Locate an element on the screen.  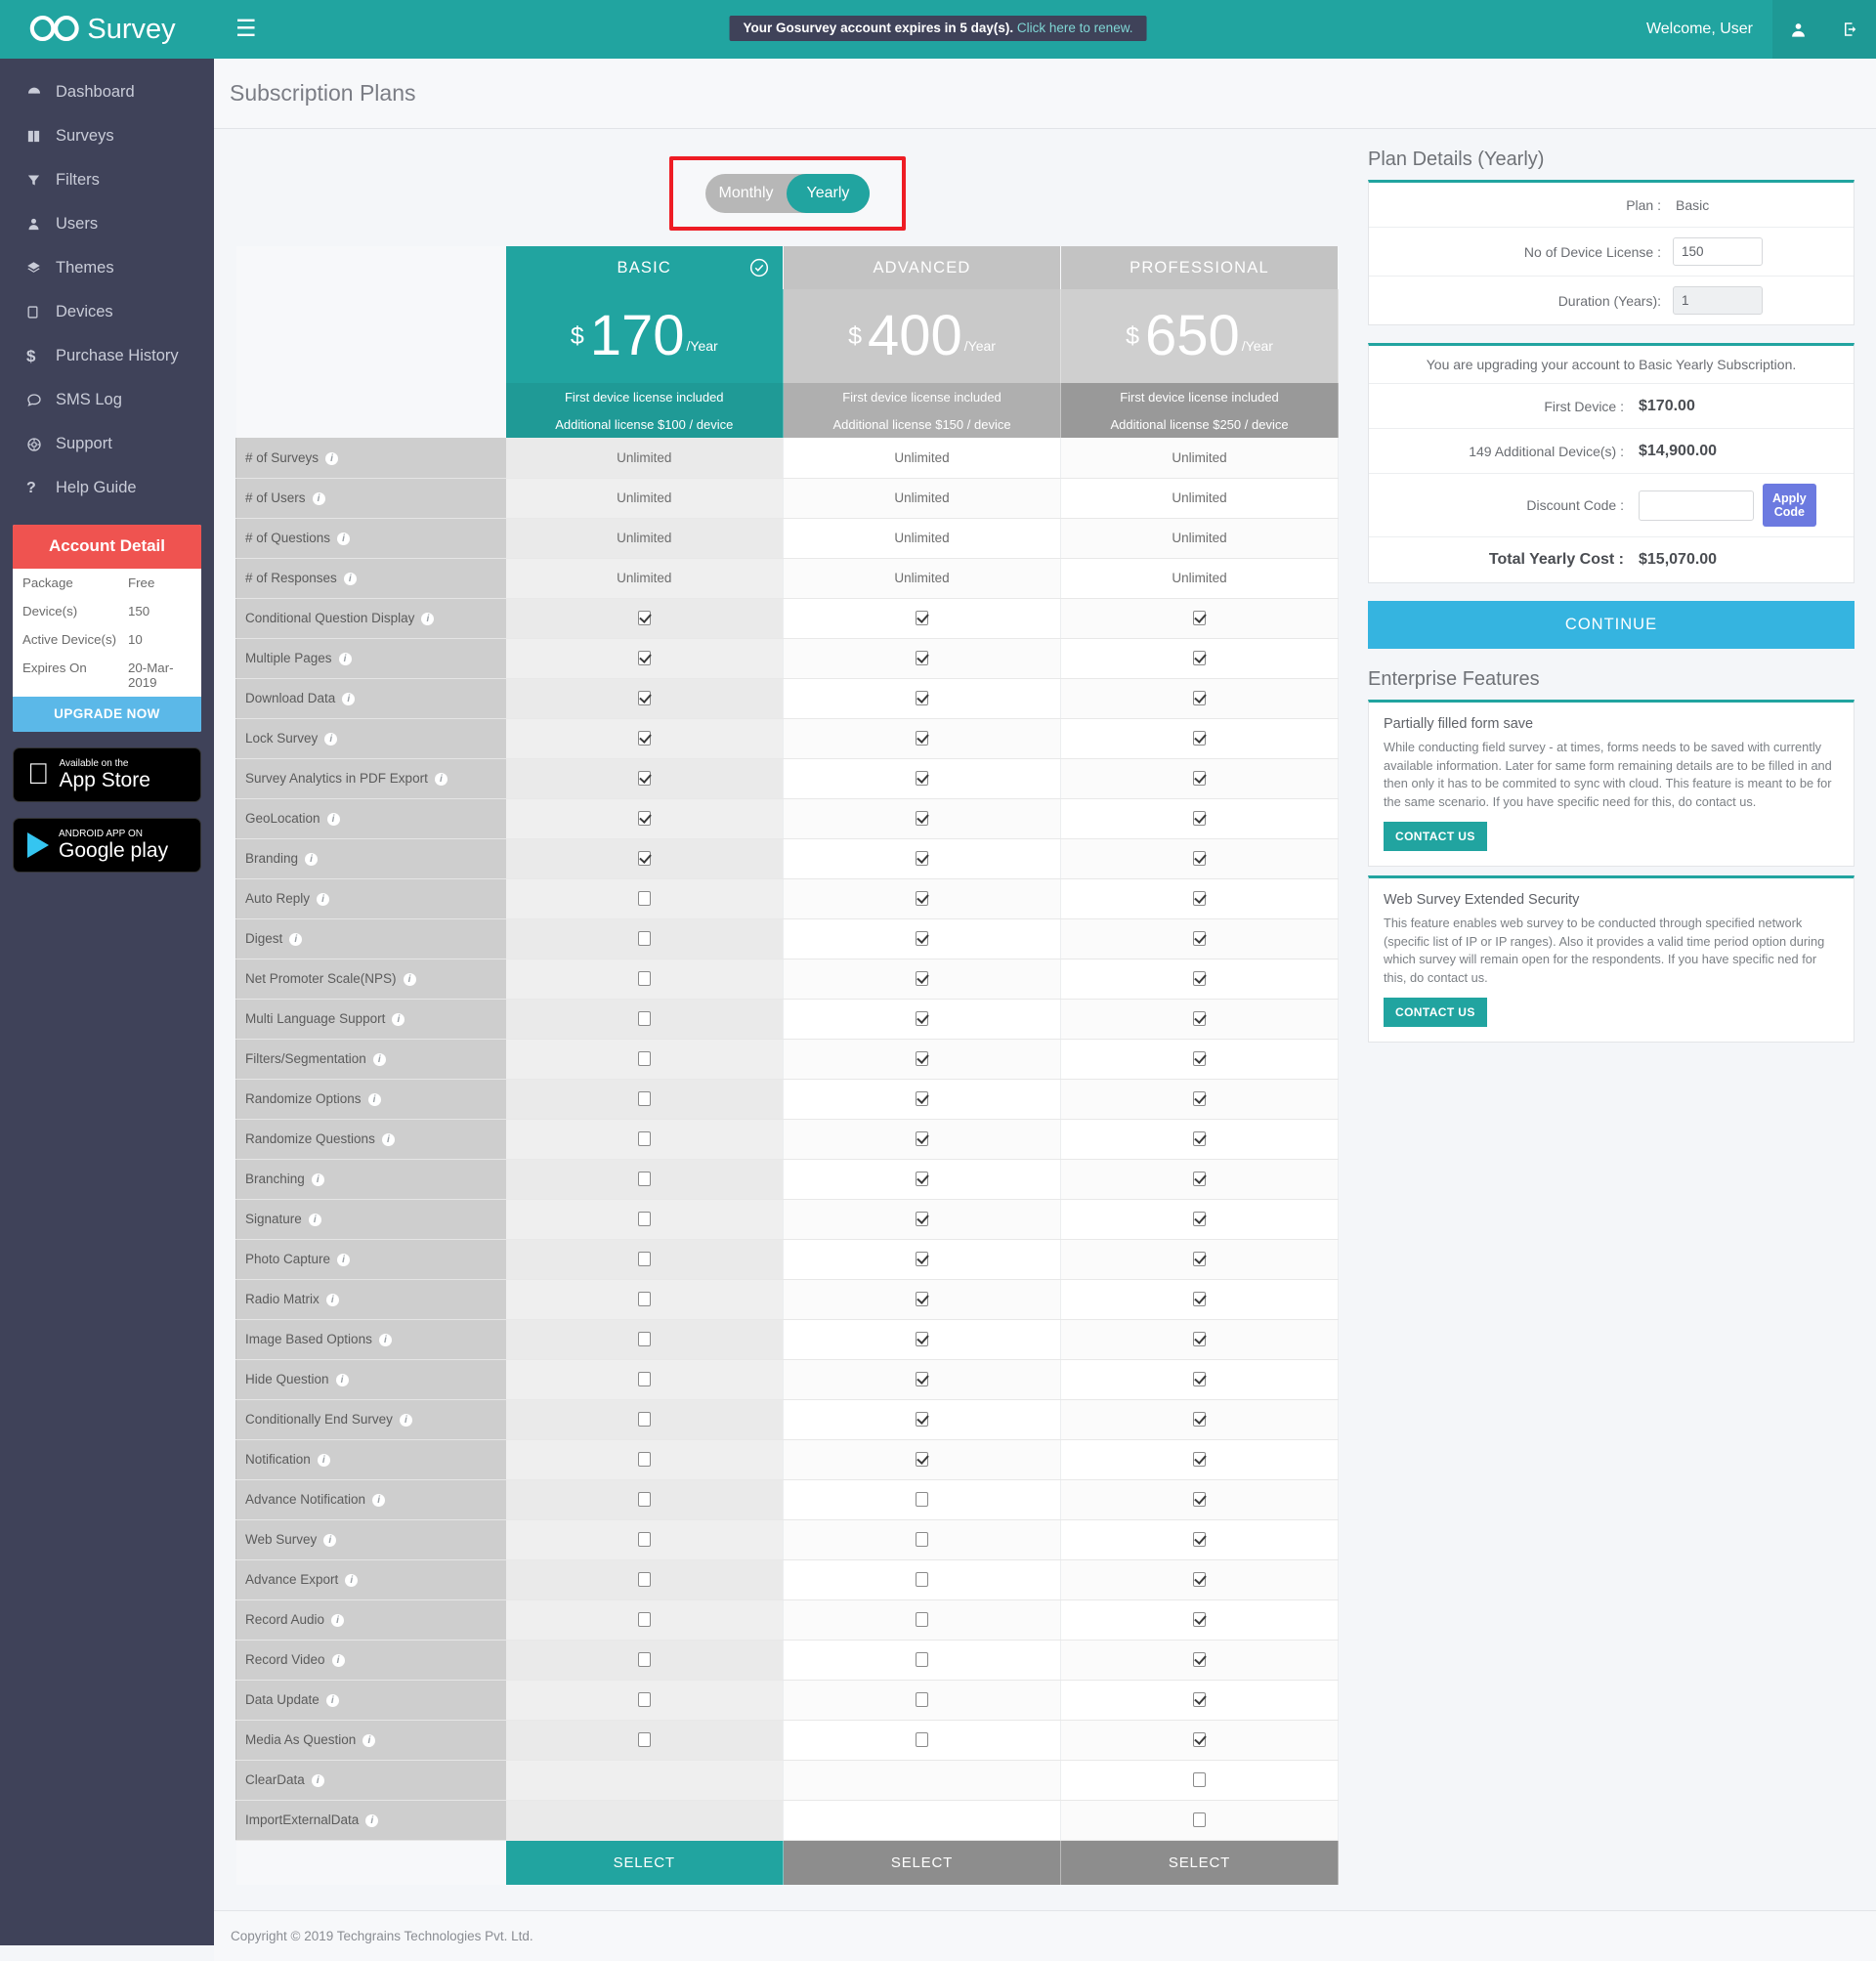
price-period: /Year is located at coordinates (1257, 345).